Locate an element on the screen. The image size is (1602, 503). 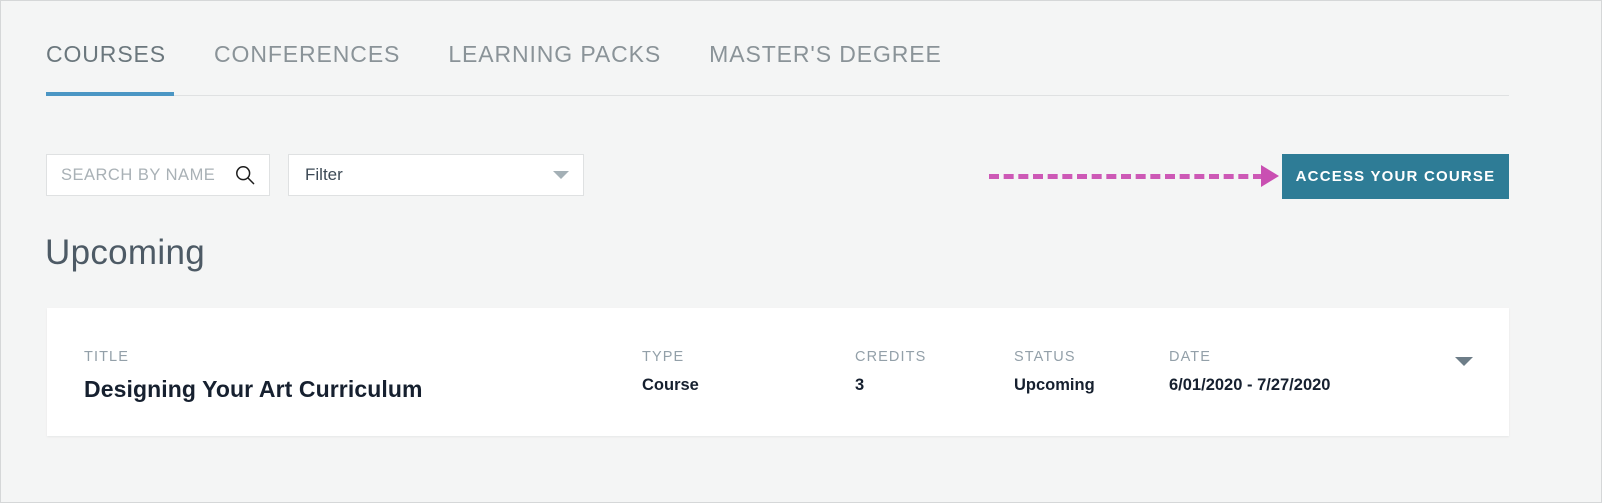
card-column-type-label: TYPE is located at coordinates (663, 357).